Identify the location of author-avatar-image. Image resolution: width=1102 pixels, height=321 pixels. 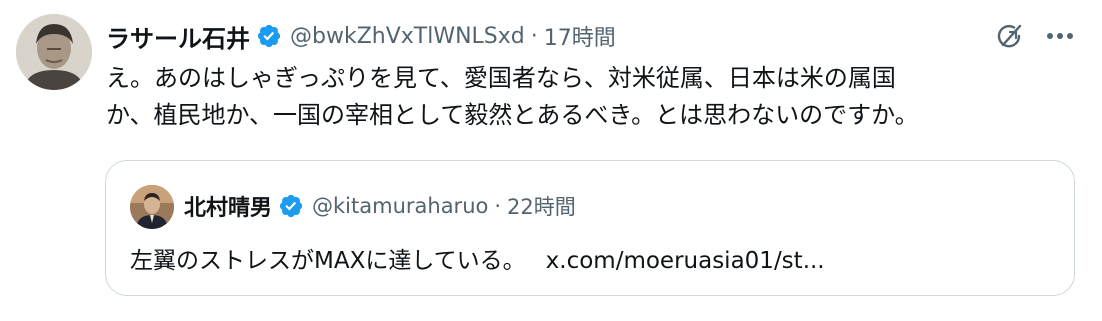
(54, 52).